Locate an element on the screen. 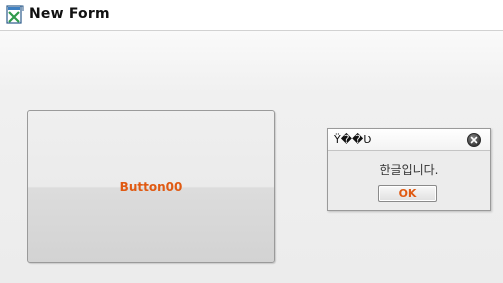 This screenshot has height=283, width=503. button00-label: Button00 is located at coordinates (151, 187).